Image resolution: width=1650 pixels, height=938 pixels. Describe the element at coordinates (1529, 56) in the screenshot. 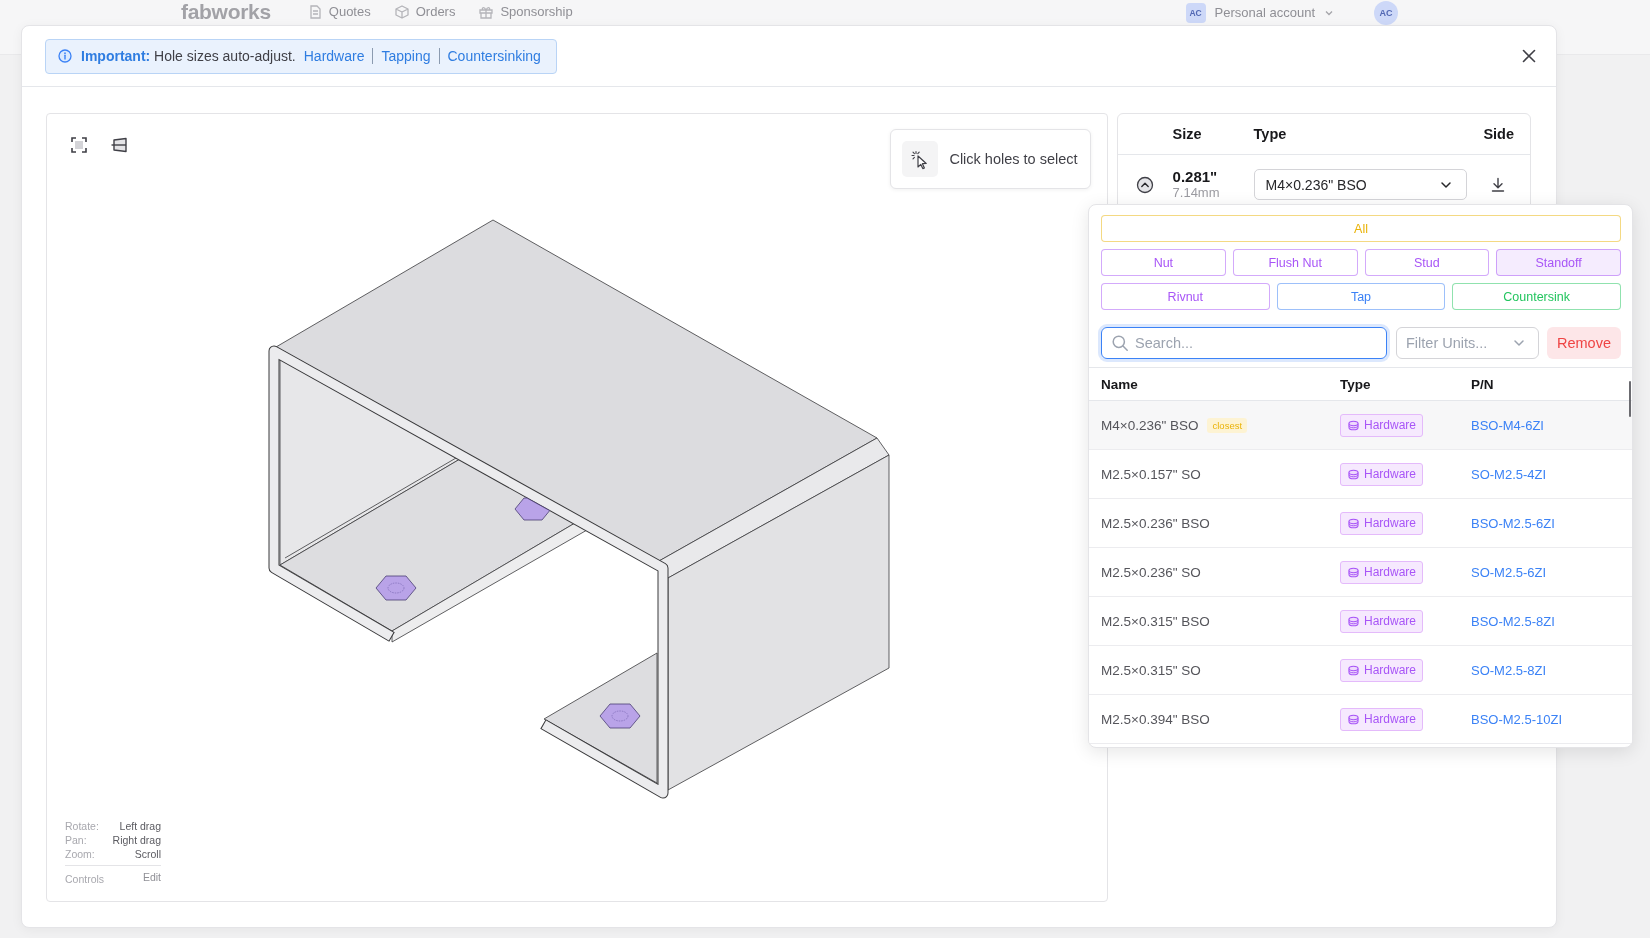

I see `close-icon` at that location.